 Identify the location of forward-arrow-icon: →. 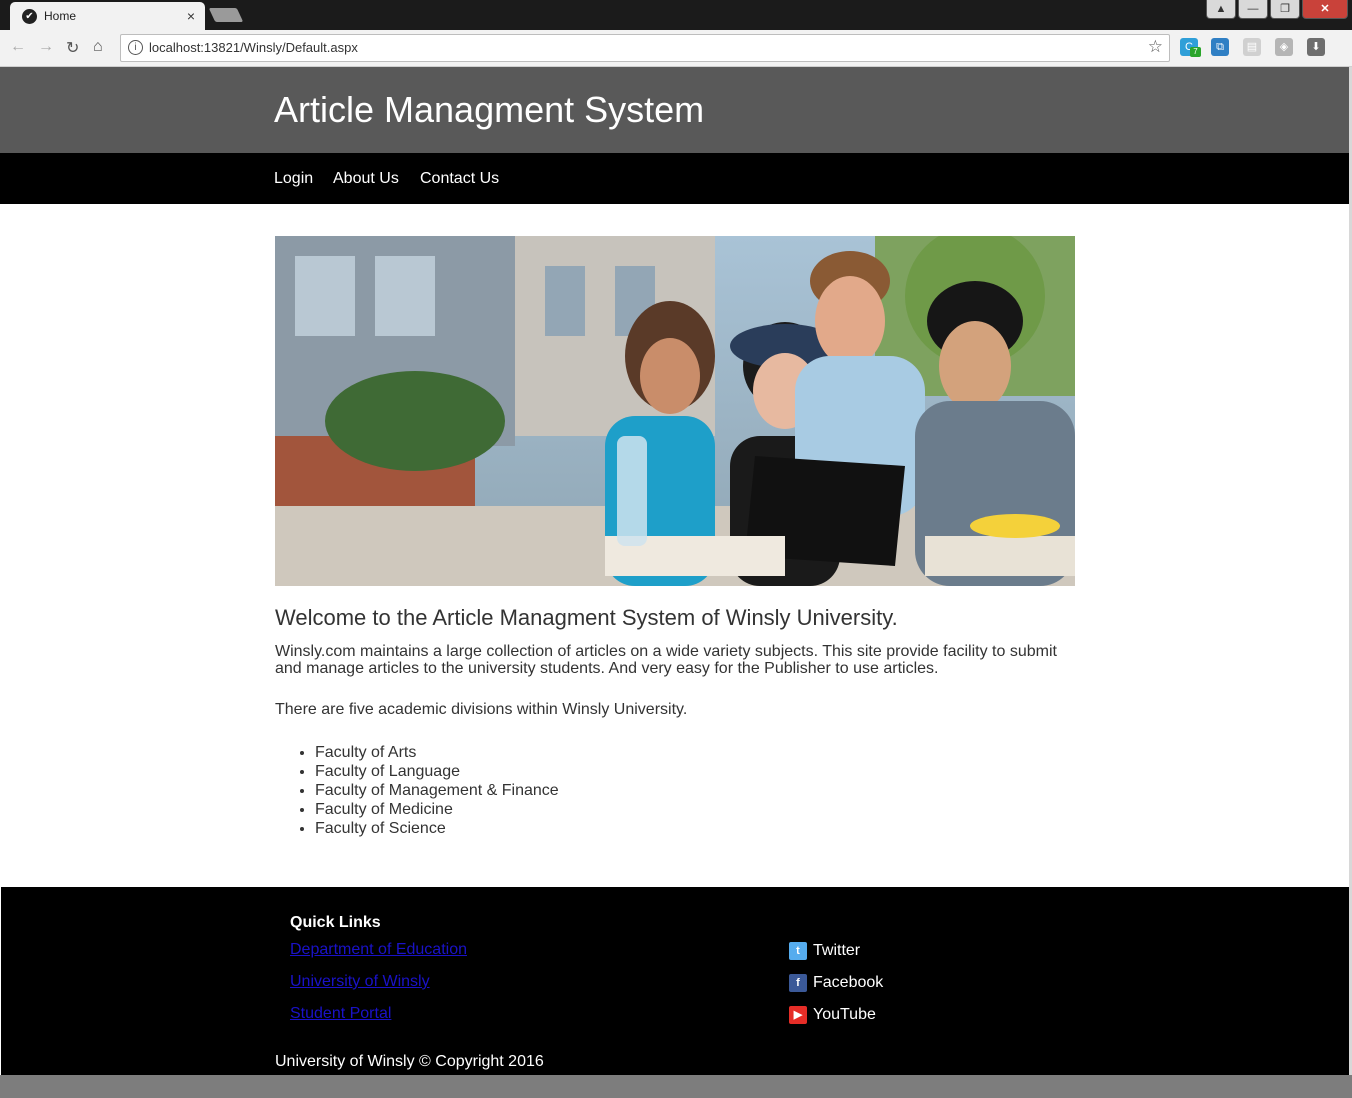
(46, 47).